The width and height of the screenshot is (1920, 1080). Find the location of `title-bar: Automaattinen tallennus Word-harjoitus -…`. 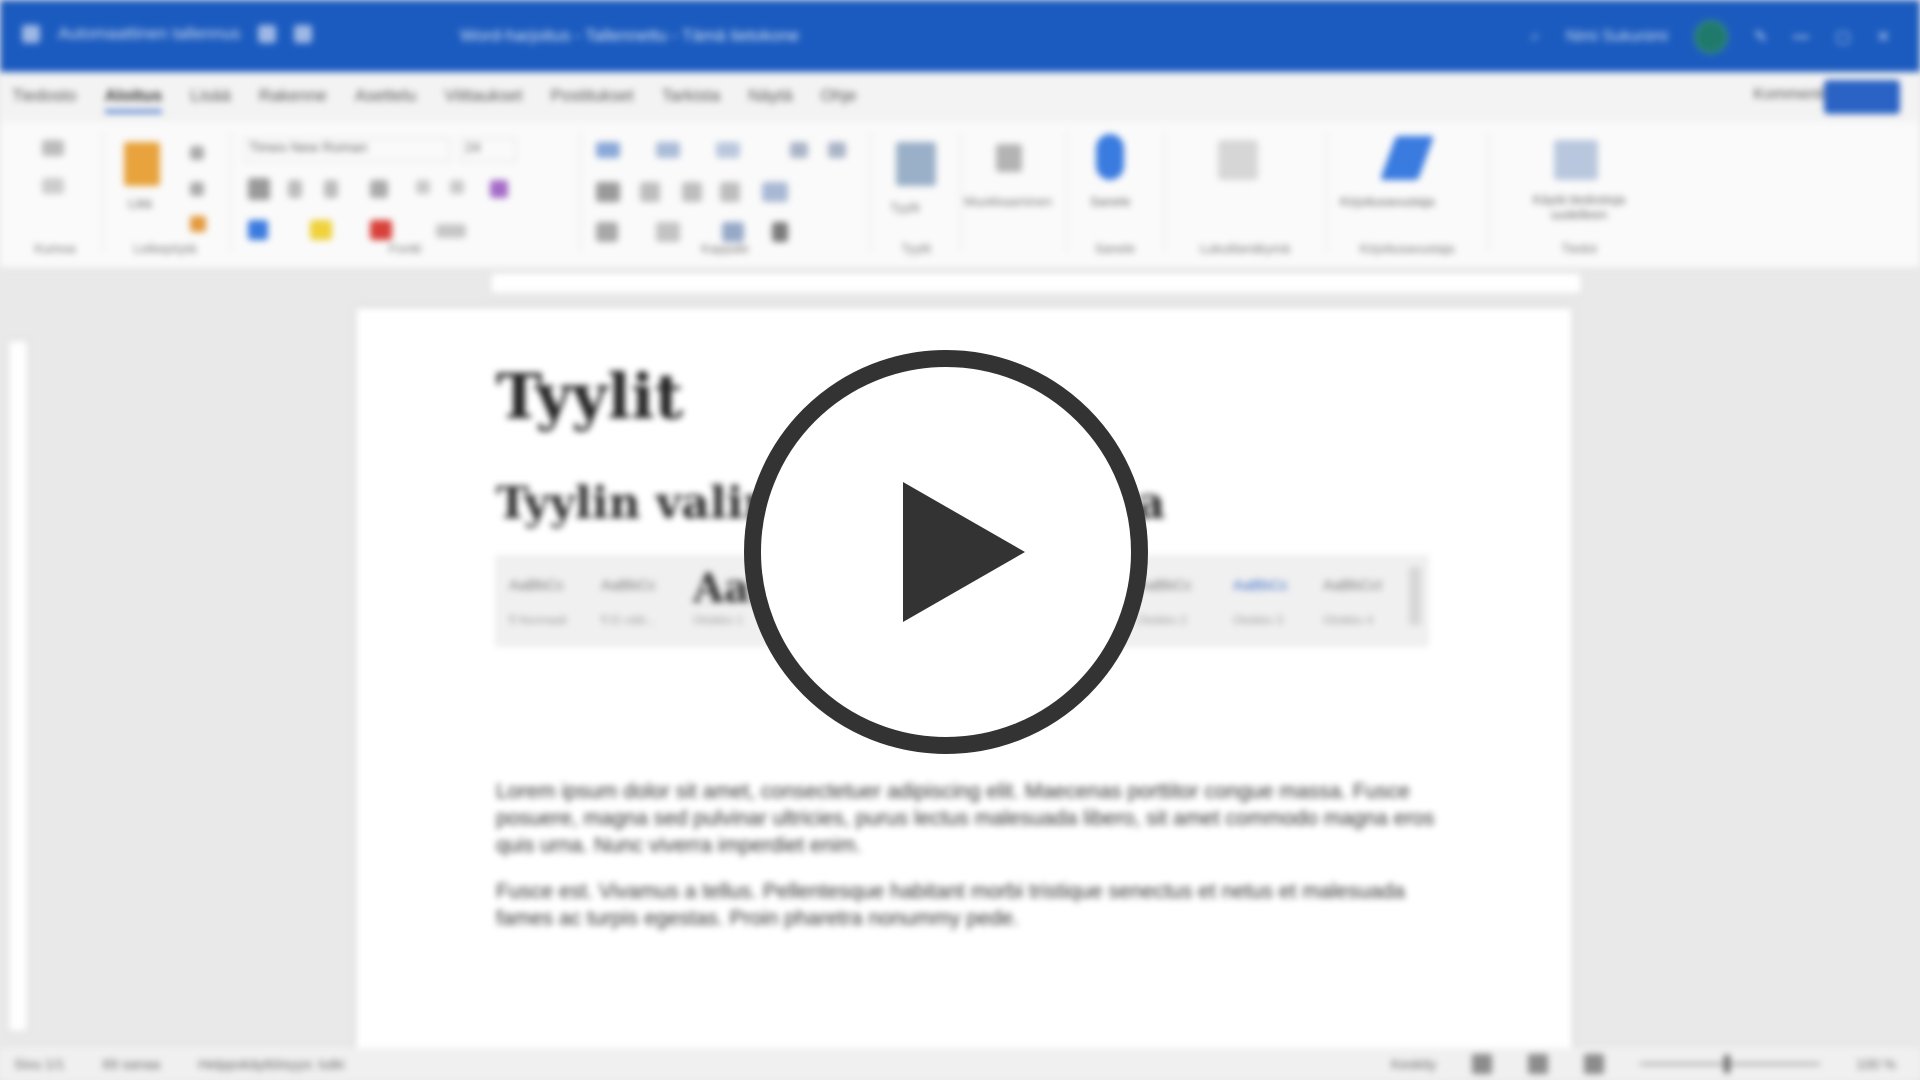

title-bar: Automaattinen tallennus Word-harjoitus -… is located at coordinates (960, 36).